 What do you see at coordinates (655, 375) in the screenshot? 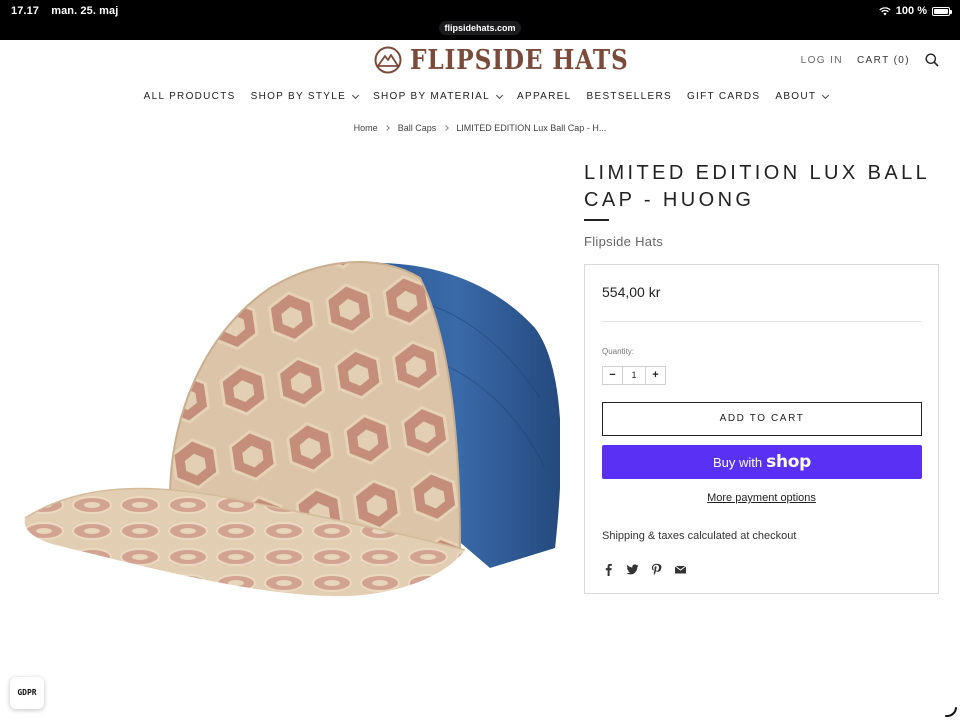
I see `quantity-increase-button: +` at bounding box center [655, 375].